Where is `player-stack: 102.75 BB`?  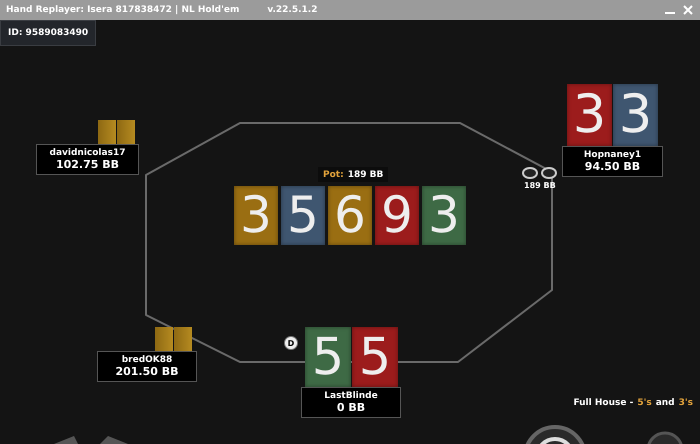 player-stack: 102.75 BB is located at coordinates (88, 164).